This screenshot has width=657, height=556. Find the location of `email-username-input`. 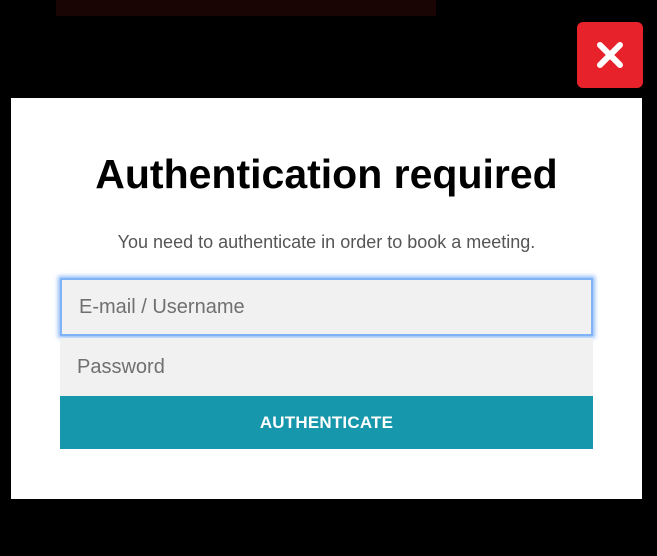

email-username-input is located at coordinates (326, 307).